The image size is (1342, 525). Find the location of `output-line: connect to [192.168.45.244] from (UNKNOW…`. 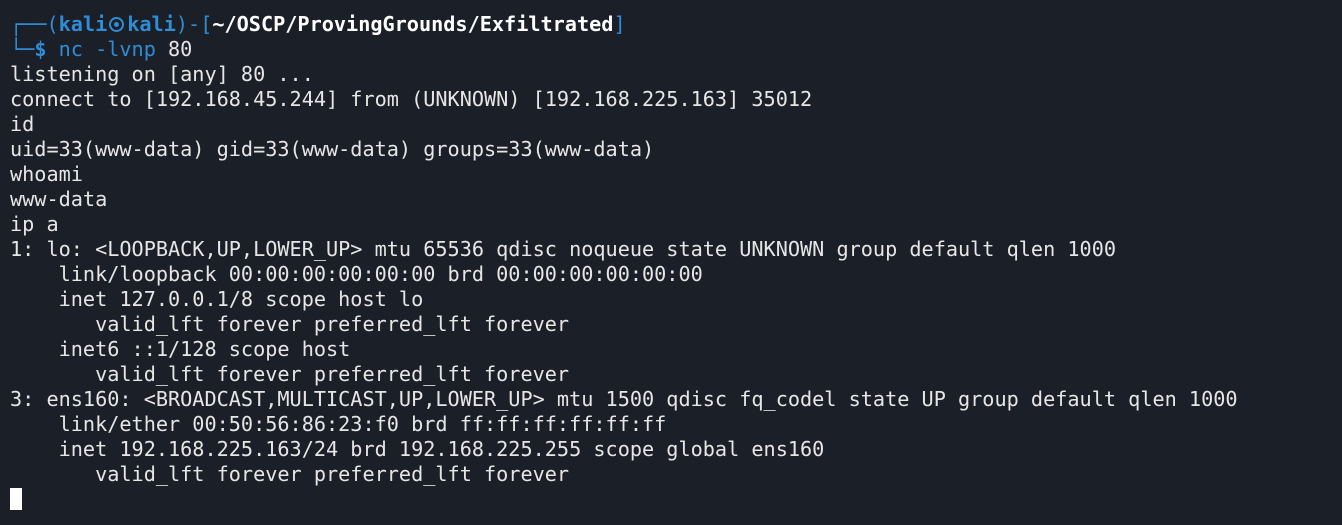

output-line: connect to [192.168.45.244] from (UNKNOW… is located at coordinates (411, 99).